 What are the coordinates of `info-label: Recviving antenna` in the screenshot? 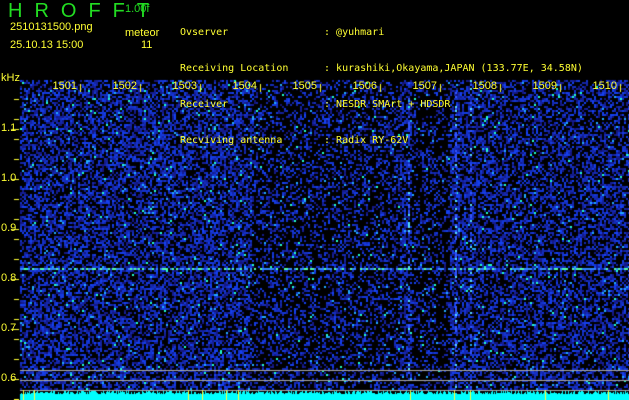 It's located at (231, 140).